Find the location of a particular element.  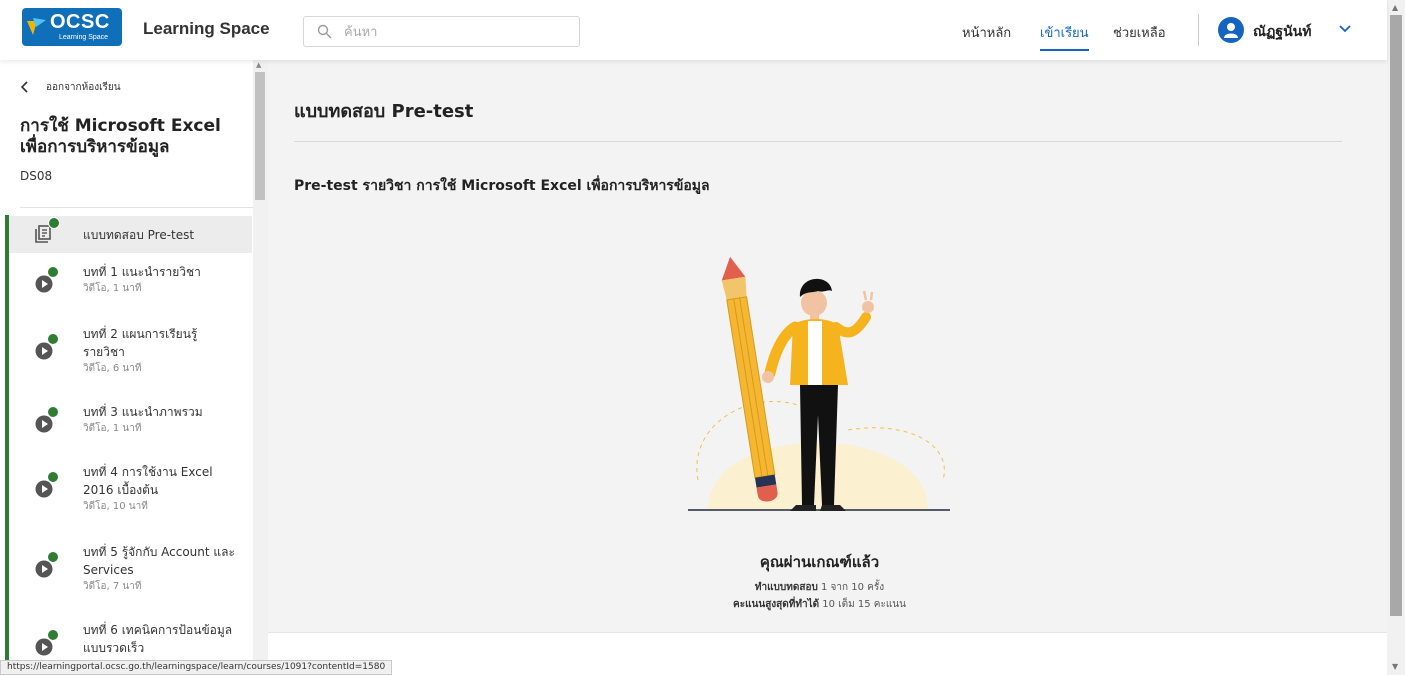

lesson-duration: วิดีโอ, 6 นาที is located at coordinates (112, 368).